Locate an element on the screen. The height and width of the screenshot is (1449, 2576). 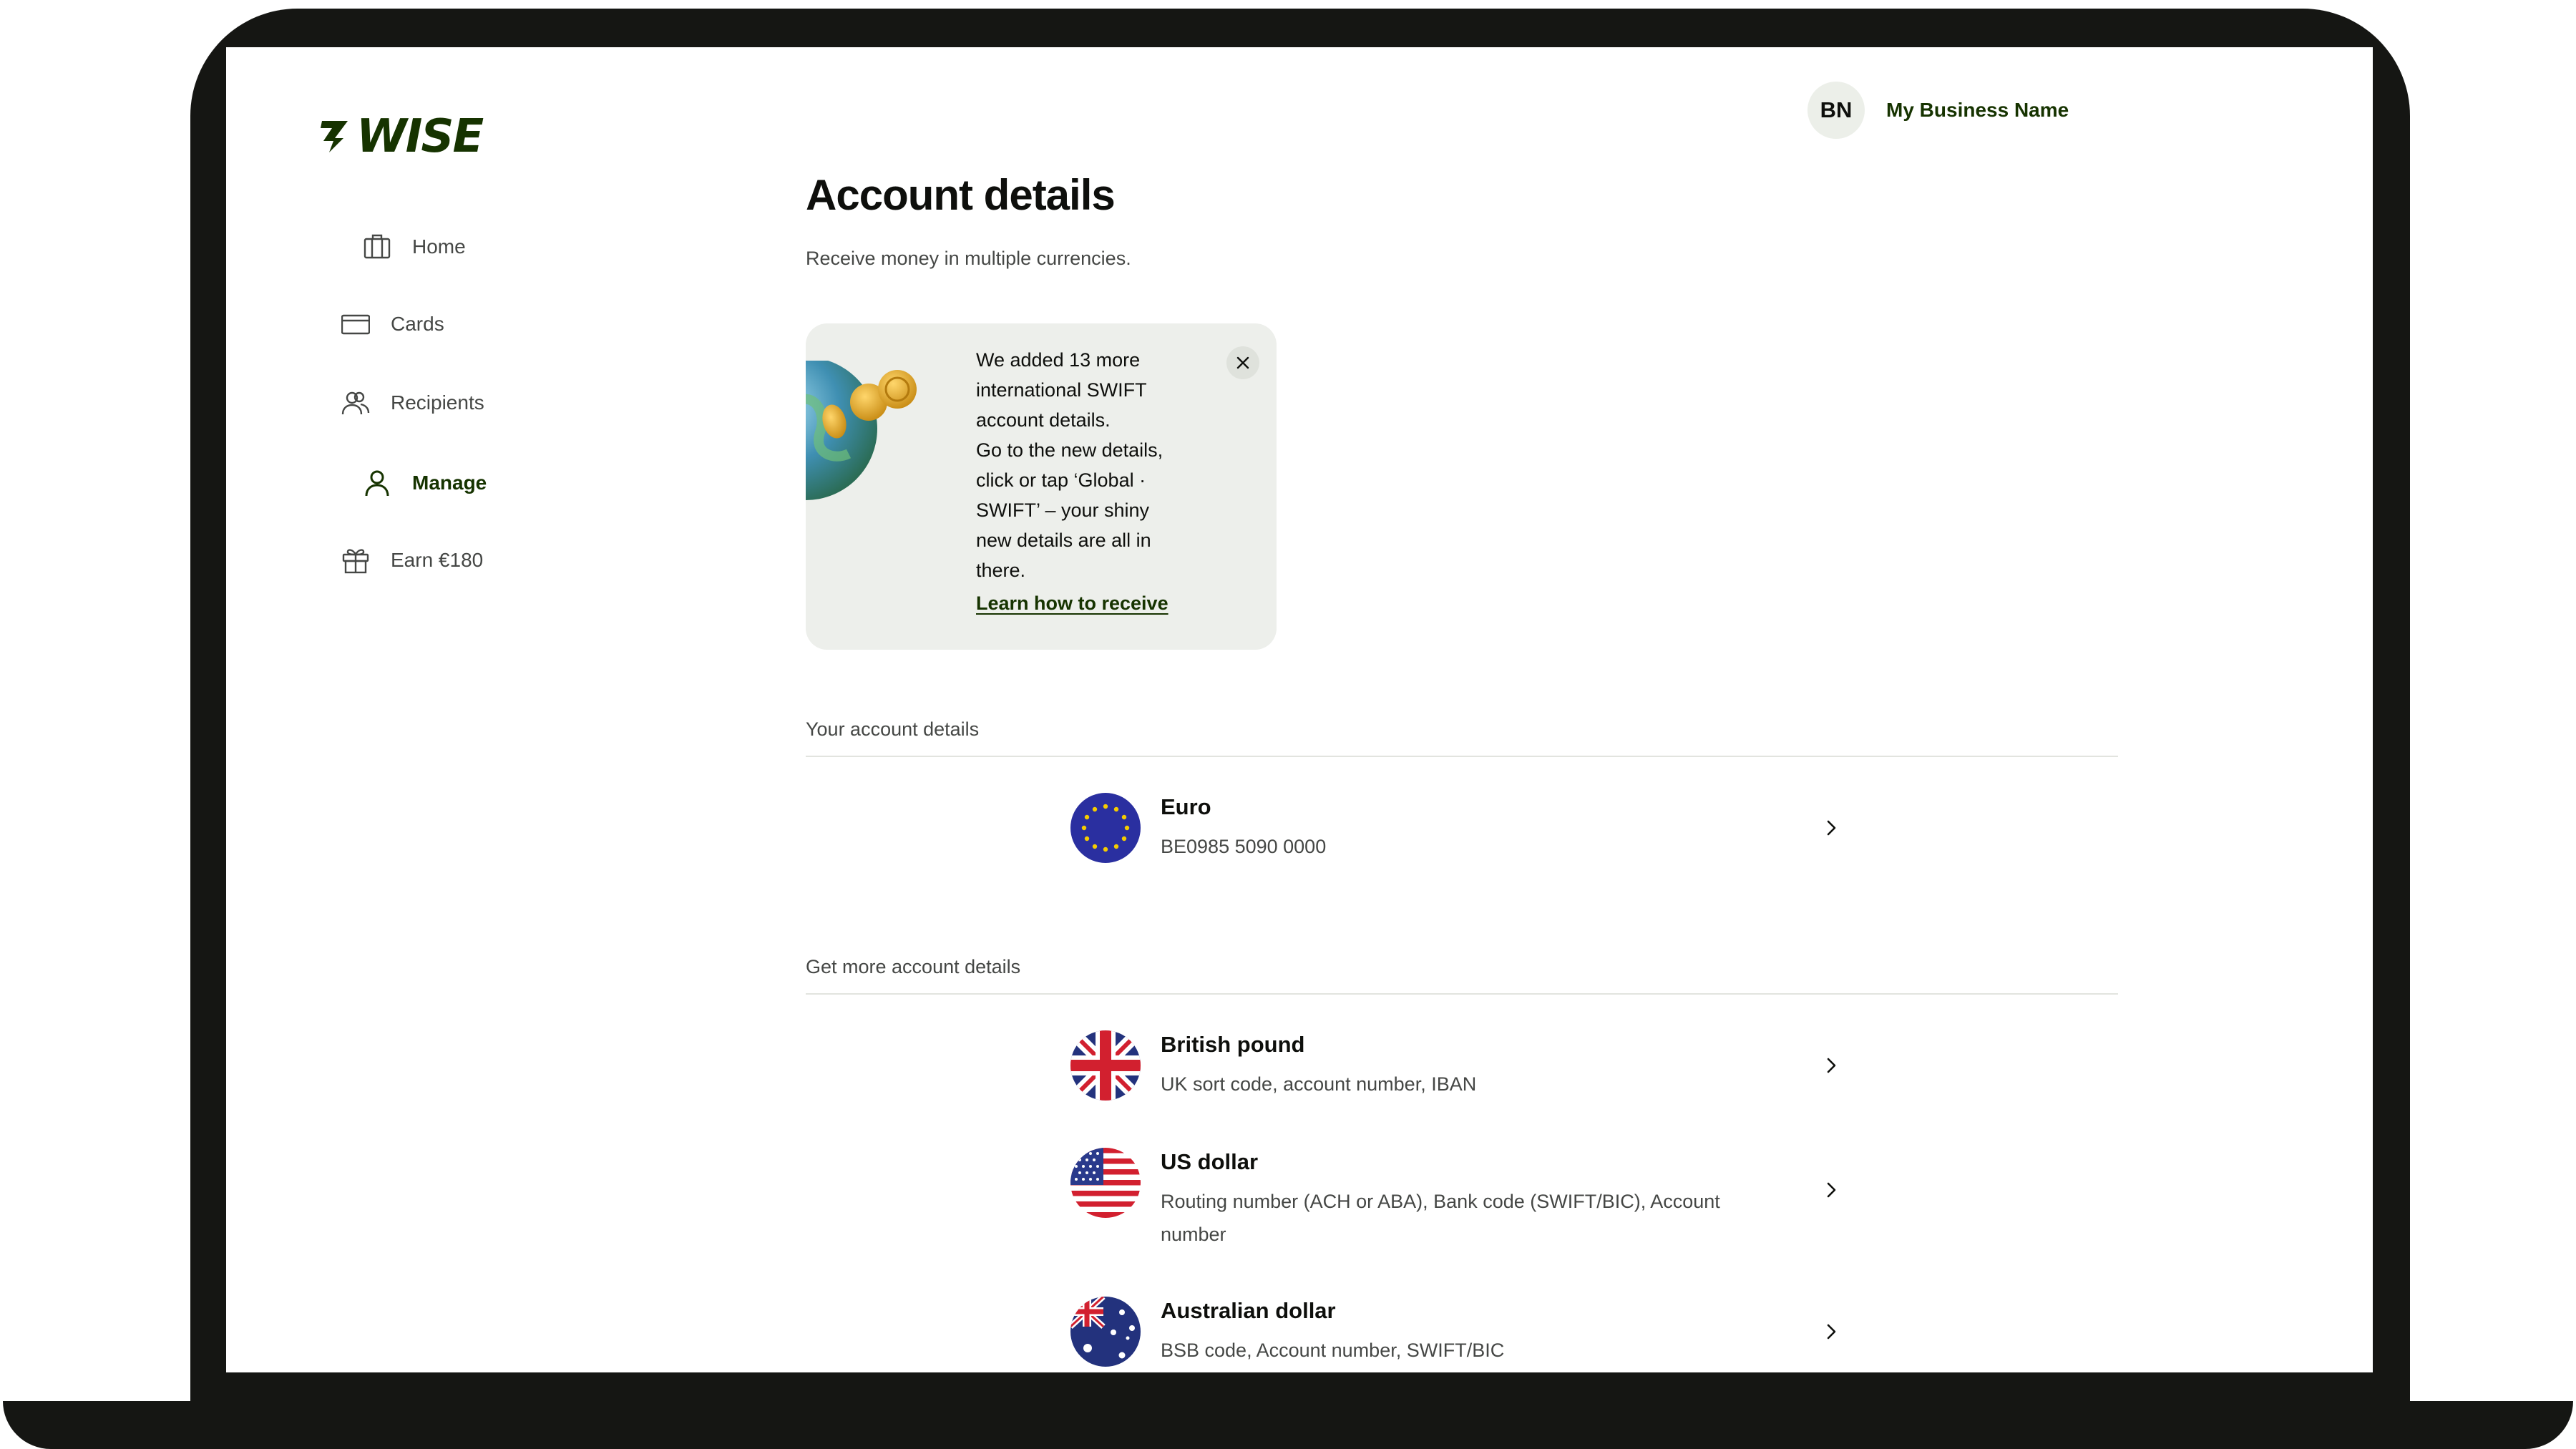
us-flag-icon is located at coordinates (1105, 1183).